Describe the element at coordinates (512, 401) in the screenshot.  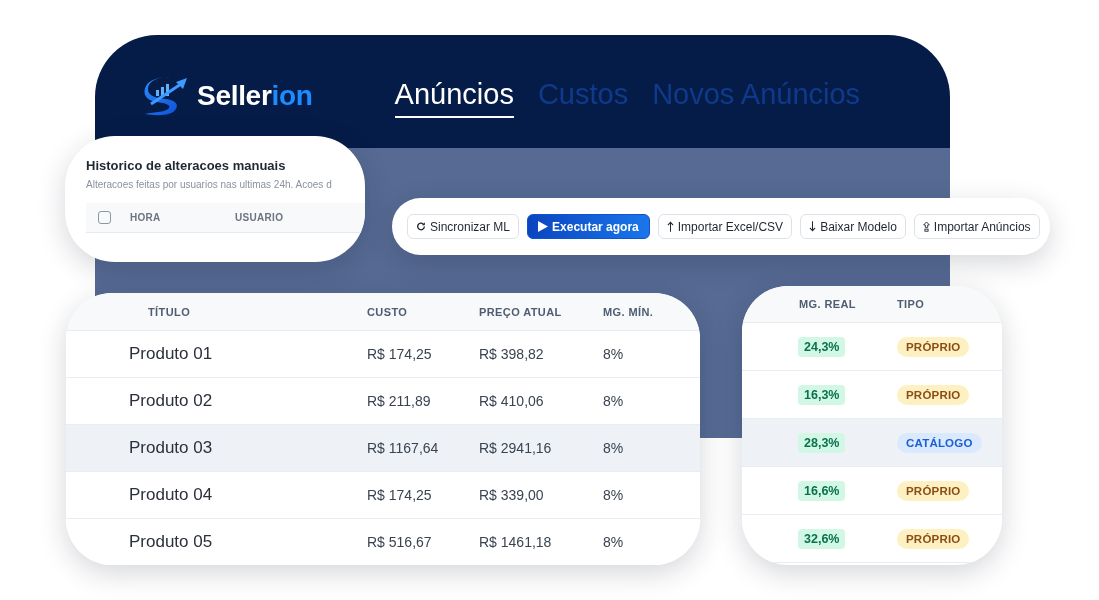
I see `table-cell-text: R$ 410,06` at that location.